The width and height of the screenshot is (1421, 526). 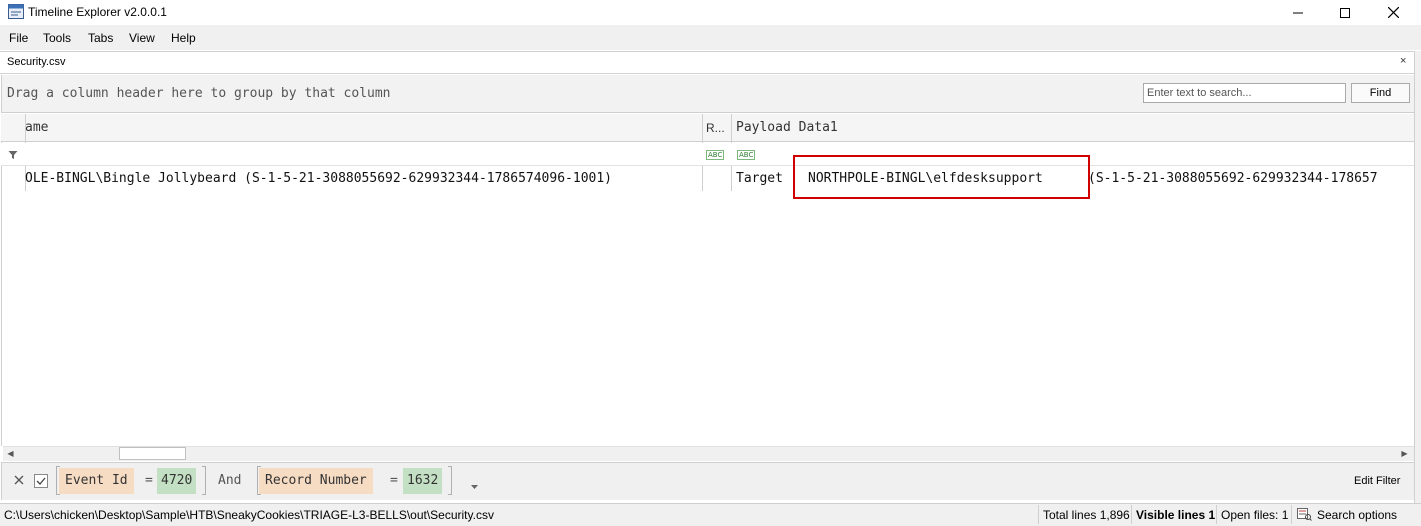 What do you see at coordinates (1251, 178) in the screenshot?
I see `cell-payload-sid: (S-1-5-21-3088055692-629932344-178657` at bounding box center [1251, 178].